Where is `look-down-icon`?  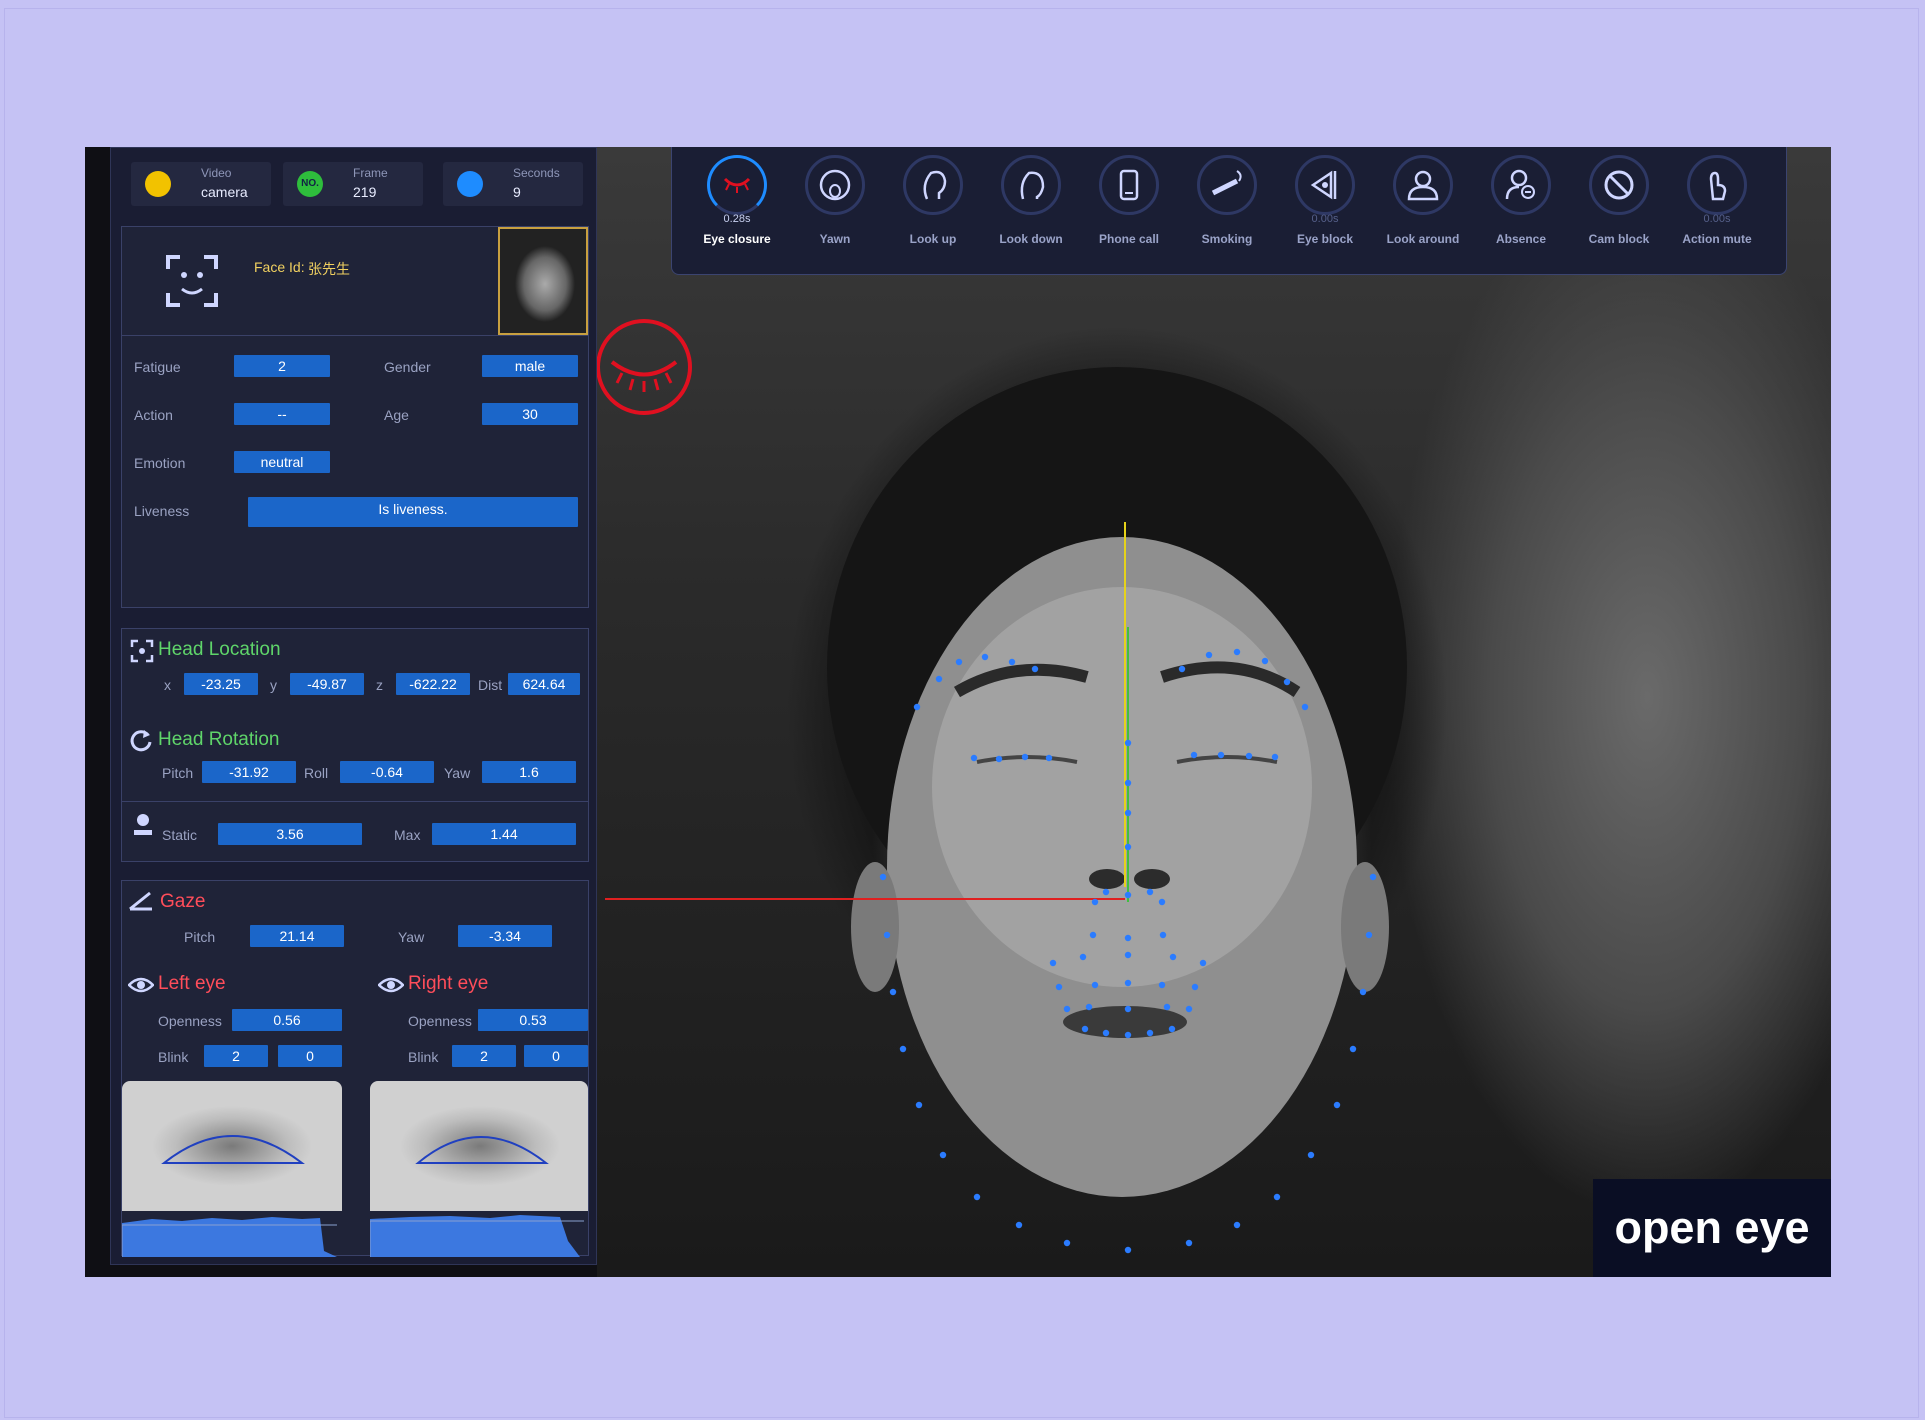 look-down-icon is located at coordinates (1031, 185).